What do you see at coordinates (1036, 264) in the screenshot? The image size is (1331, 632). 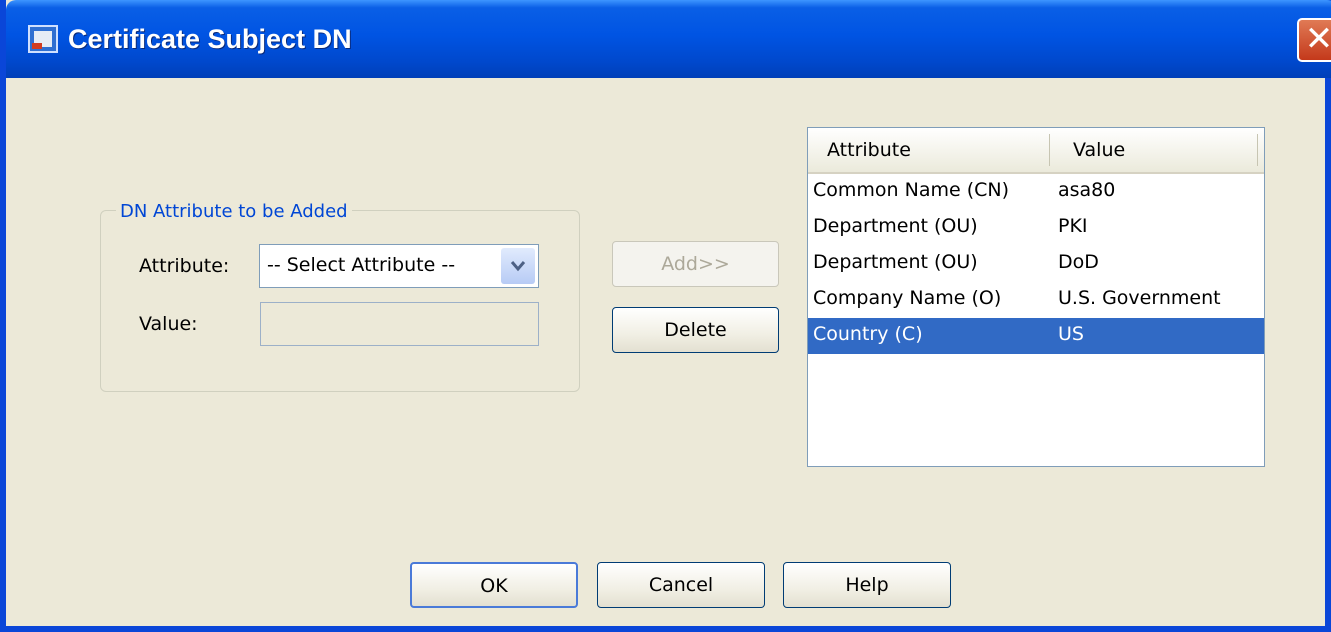 I see `table-row: Department (OU) DoD` at bounding box center [1036, 264].